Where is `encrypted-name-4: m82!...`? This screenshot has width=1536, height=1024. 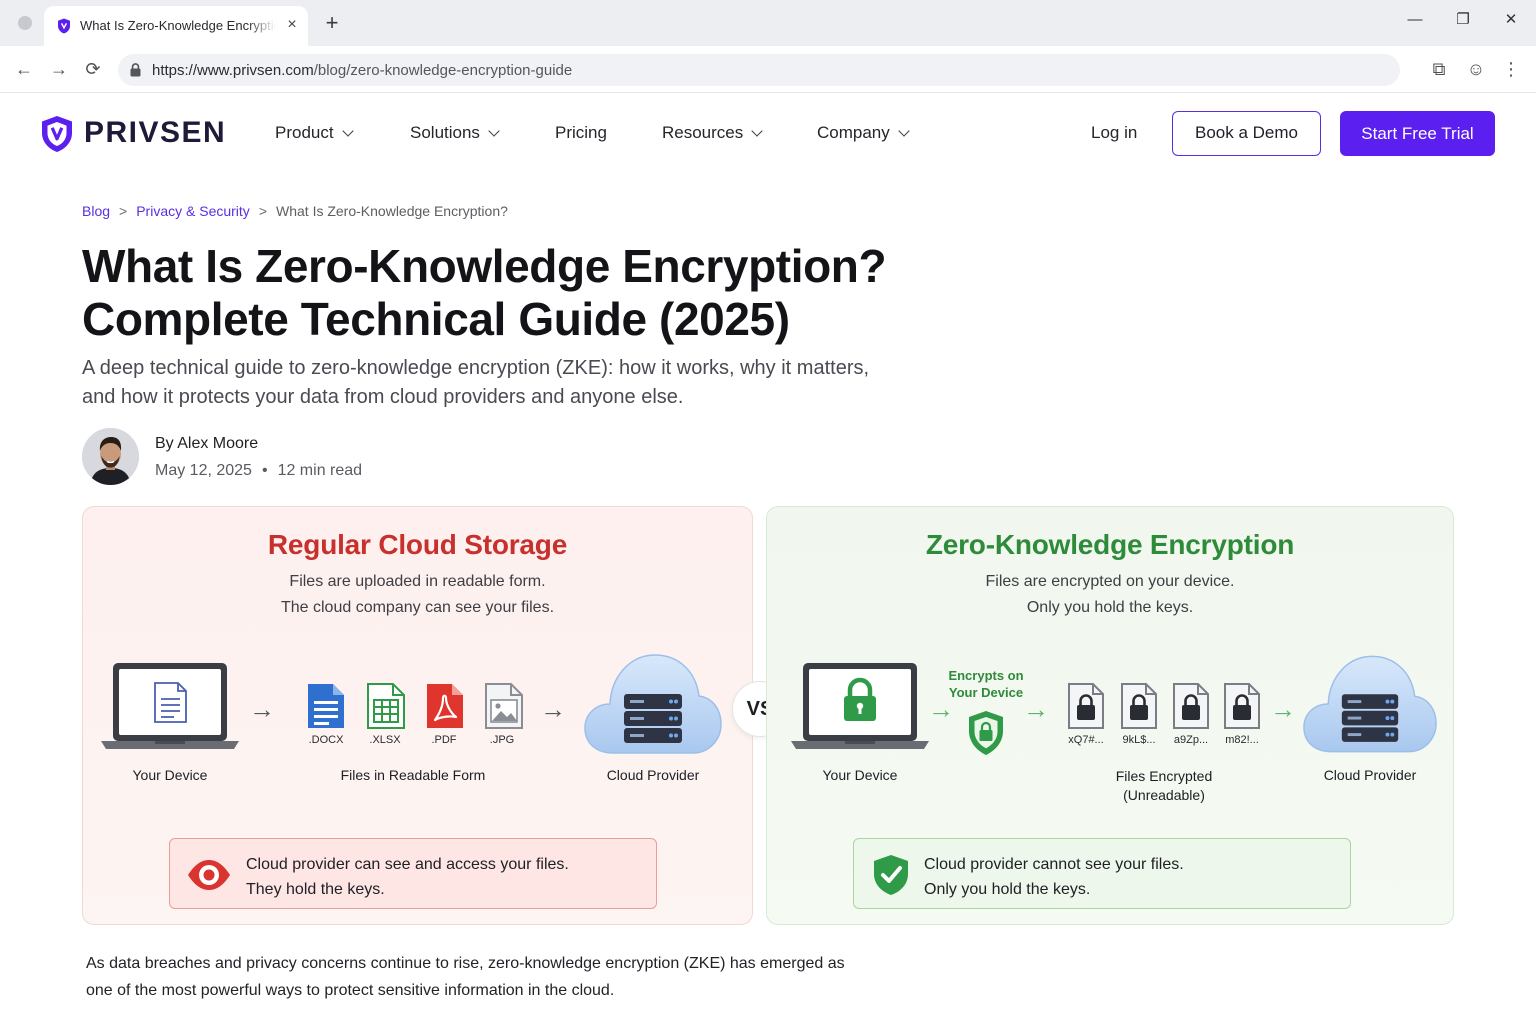
encrypted-name-4: m82!... is located at coordinates (1242, 740).